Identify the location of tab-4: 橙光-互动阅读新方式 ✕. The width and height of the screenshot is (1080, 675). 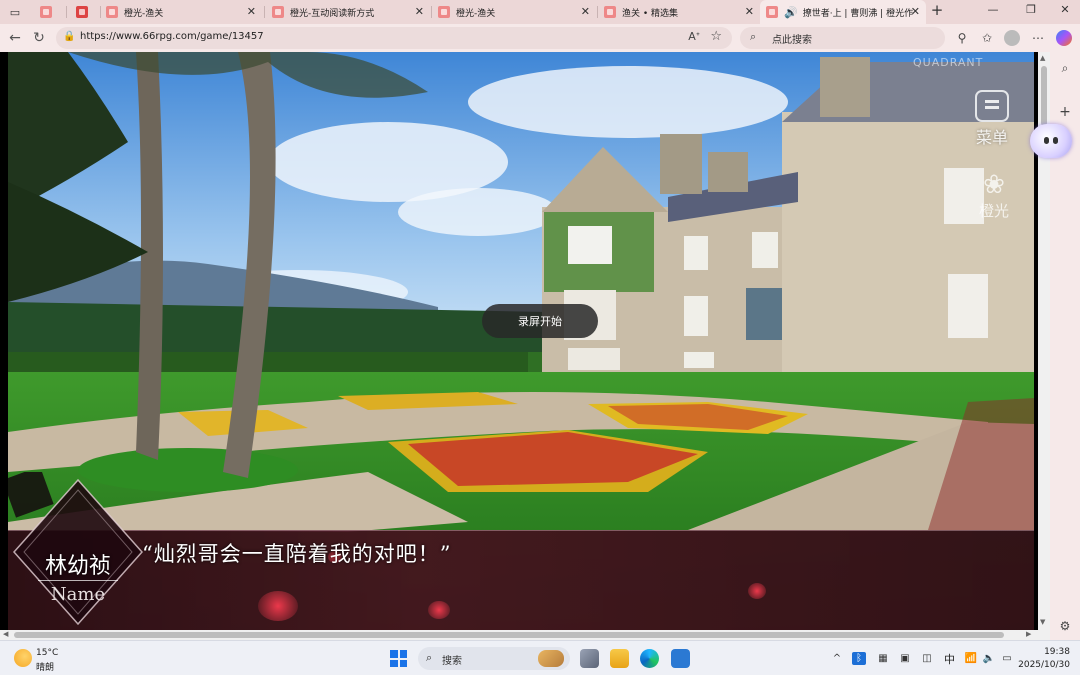
(348, 12).